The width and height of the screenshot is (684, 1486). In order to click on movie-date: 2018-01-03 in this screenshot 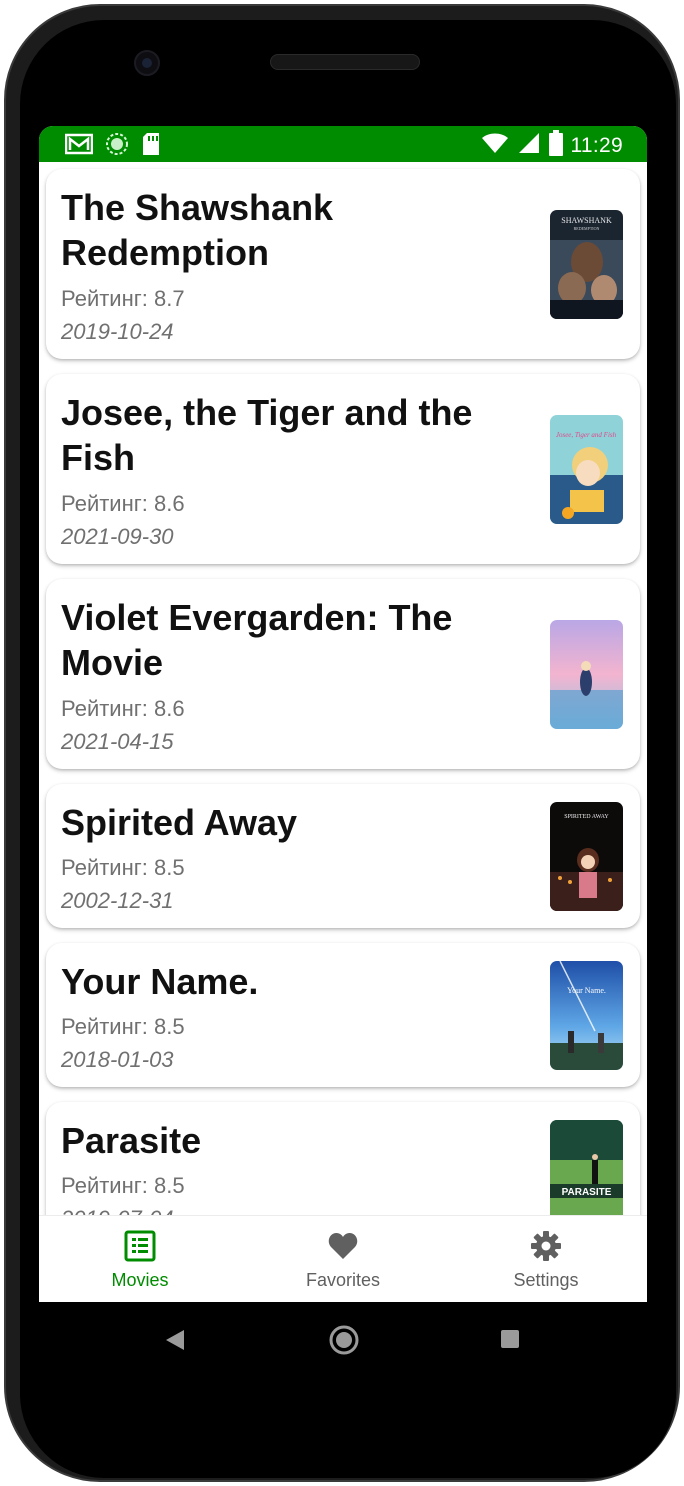, I will do `click(117, 1059)`.